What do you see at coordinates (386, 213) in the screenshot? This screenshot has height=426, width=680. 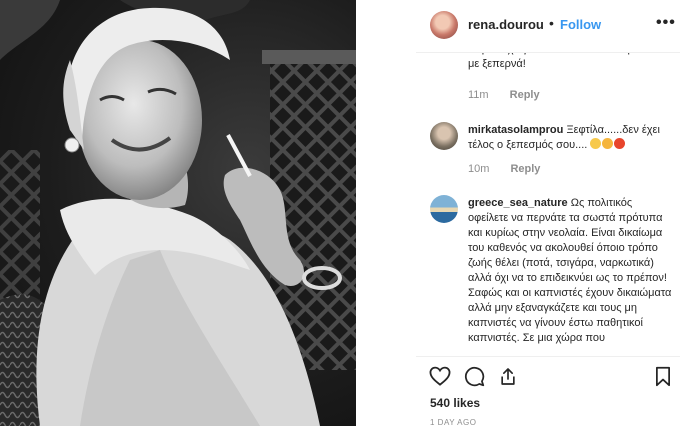 I see `gutter` at bounding box center [386, 213].